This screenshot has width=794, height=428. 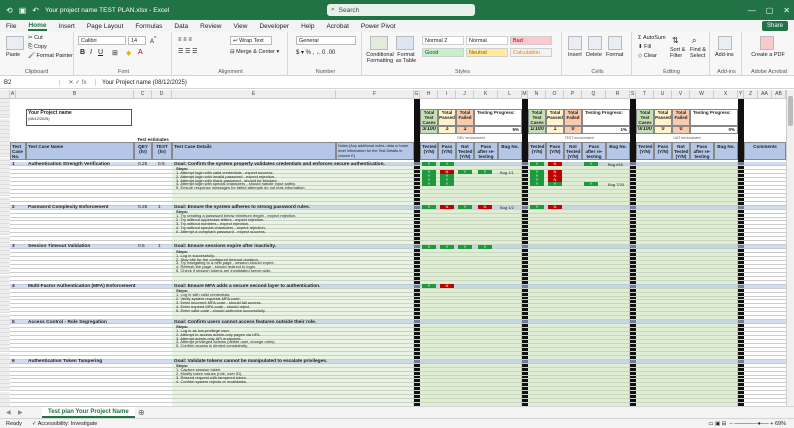 What do you see at coordinates (375, 94) in the screenshot?
I see `column-header: F` at bounding box center [375, 94].